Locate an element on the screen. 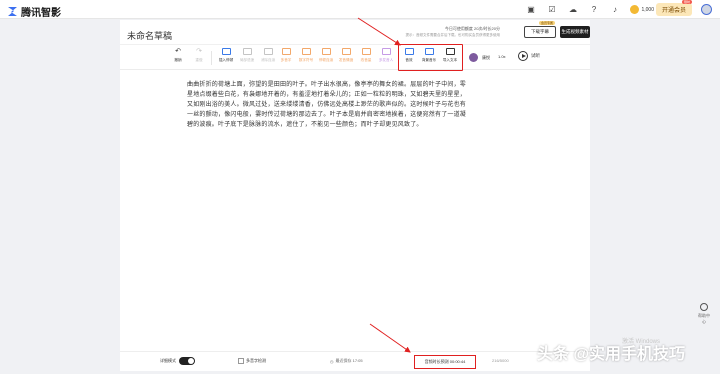 This screenshot has height=374, width=720. vip-badge: 限时 is located at coordinates (686, 2).